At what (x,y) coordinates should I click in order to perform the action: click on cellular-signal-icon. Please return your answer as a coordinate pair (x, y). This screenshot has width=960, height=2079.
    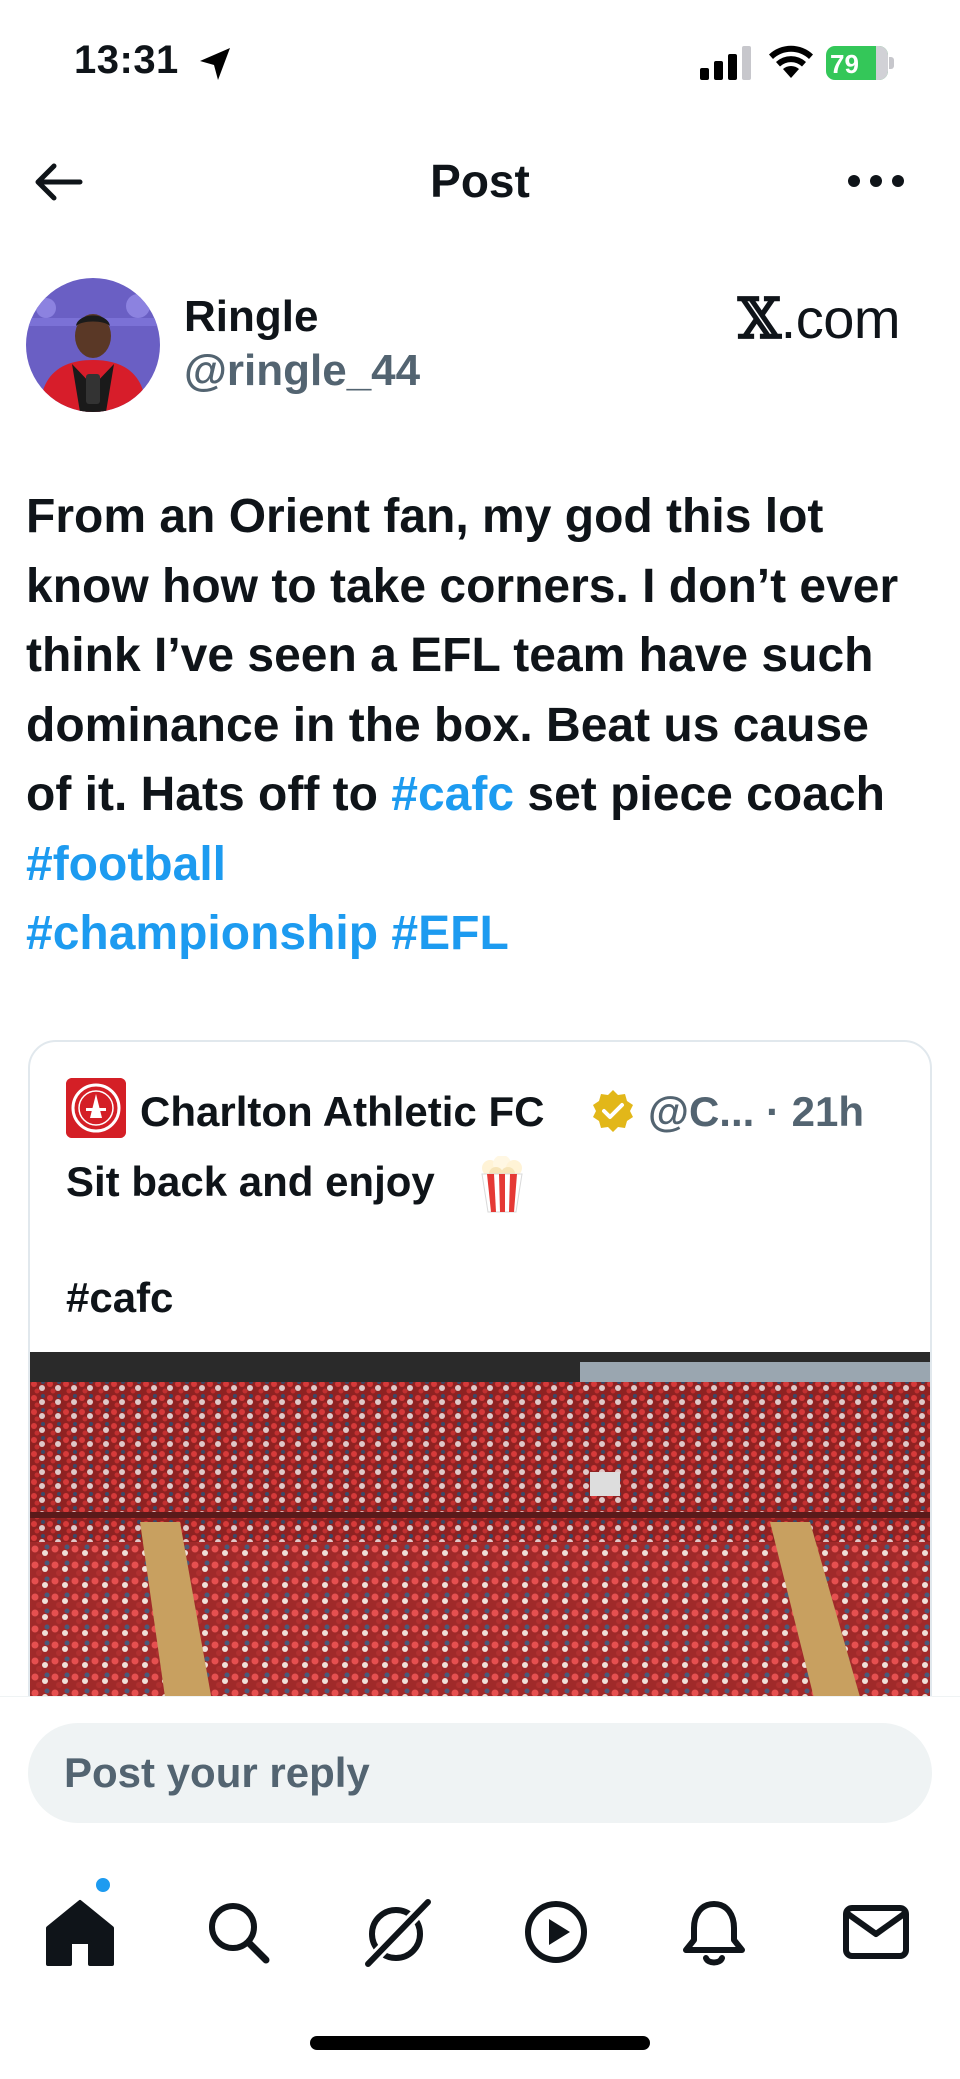
    Looking at the image, I should click on (725, 63).